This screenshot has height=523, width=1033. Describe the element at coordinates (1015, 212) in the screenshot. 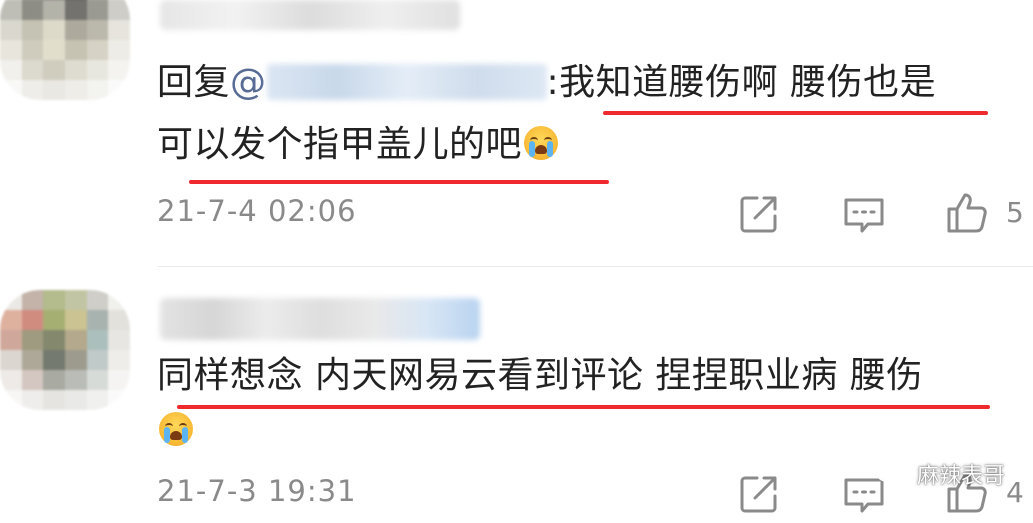

I see `like-count: 5` at that location.